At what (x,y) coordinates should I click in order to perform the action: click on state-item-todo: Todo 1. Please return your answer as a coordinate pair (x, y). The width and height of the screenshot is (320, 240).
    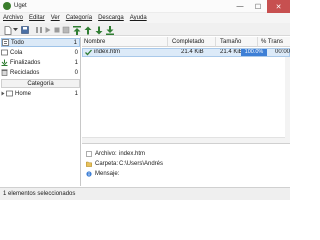
    Looking at the image, I should click on (40, 42).